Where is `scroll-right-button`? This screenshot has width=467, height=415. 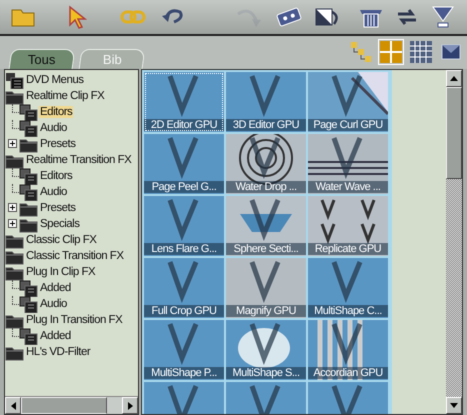 scroll-right-button is located at coordinates (130, 405).